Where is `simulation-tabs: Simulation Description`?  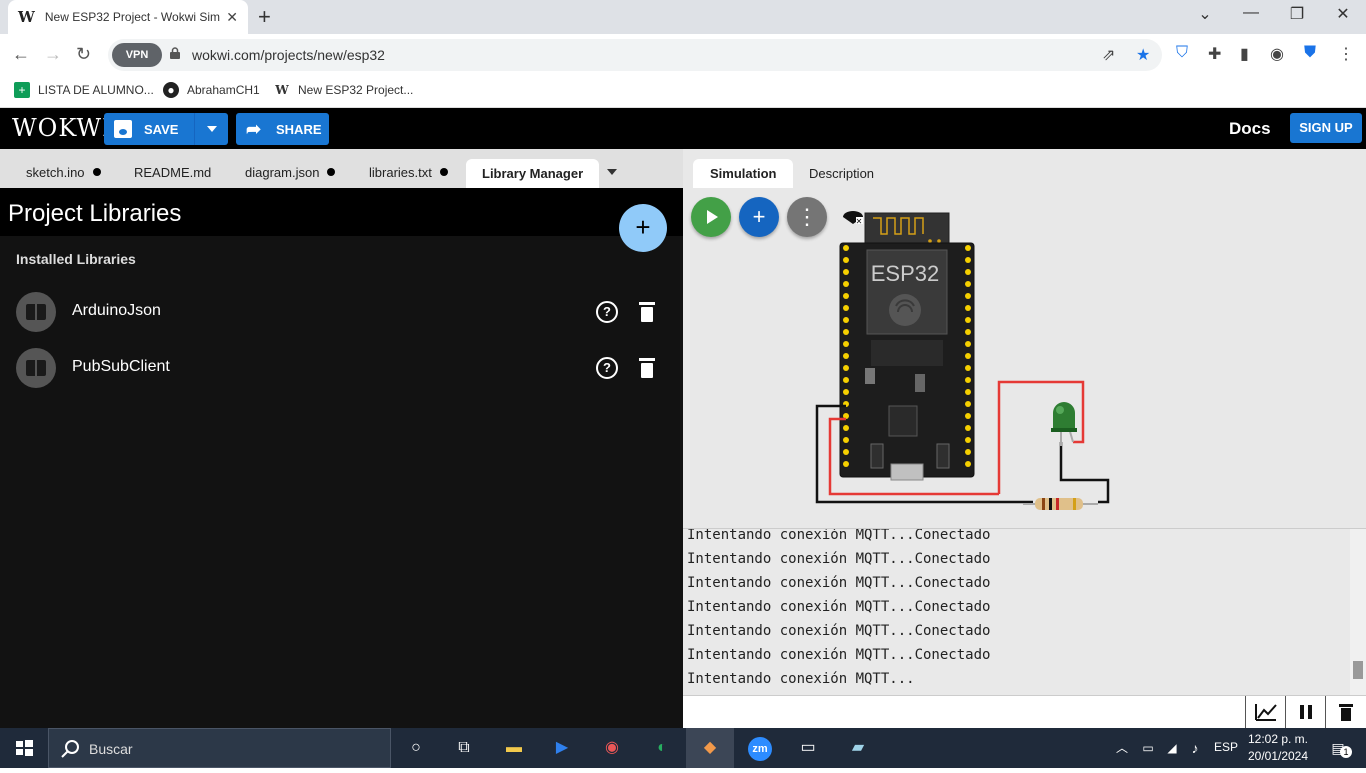 simulation-tabs: Simulation Description is located at coordinates (1024, 168).